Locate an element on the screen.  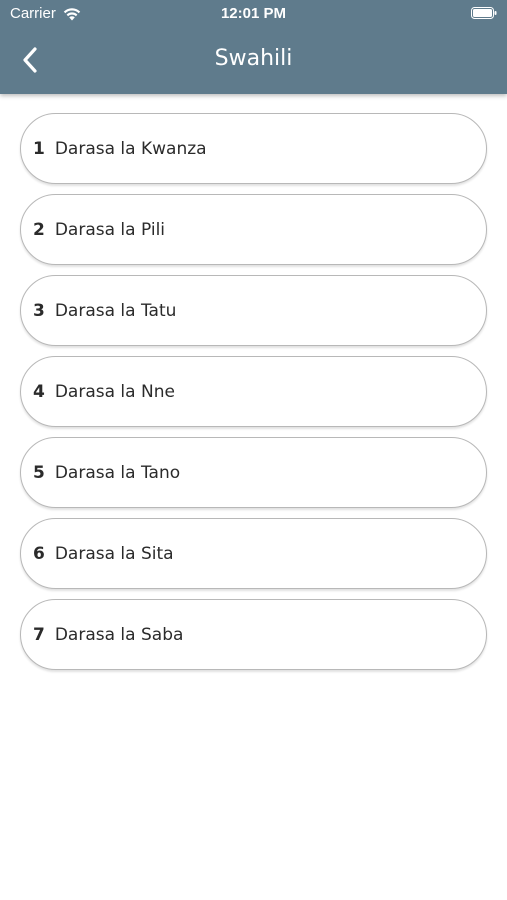
list-item-class-4: 4 Darasa la Nne is located at coordinates (253, 391).